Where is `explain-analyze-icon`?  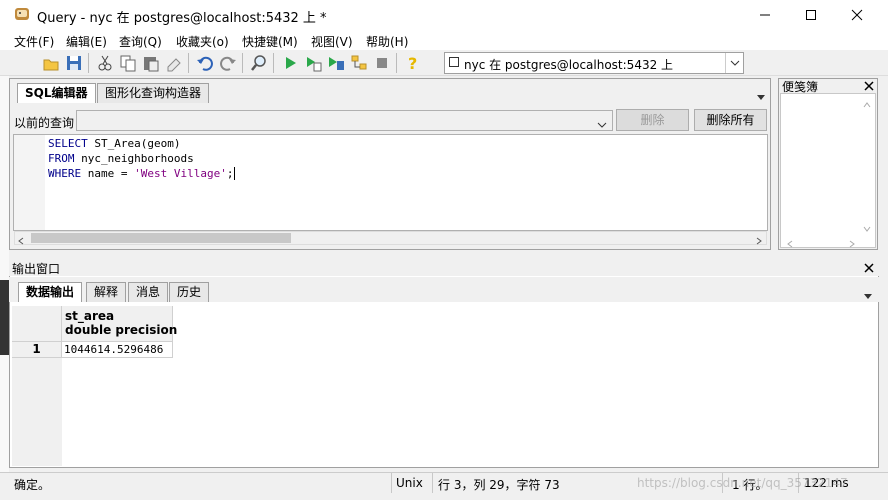 explain-analyze-icon is located at coordinates (359, 63).